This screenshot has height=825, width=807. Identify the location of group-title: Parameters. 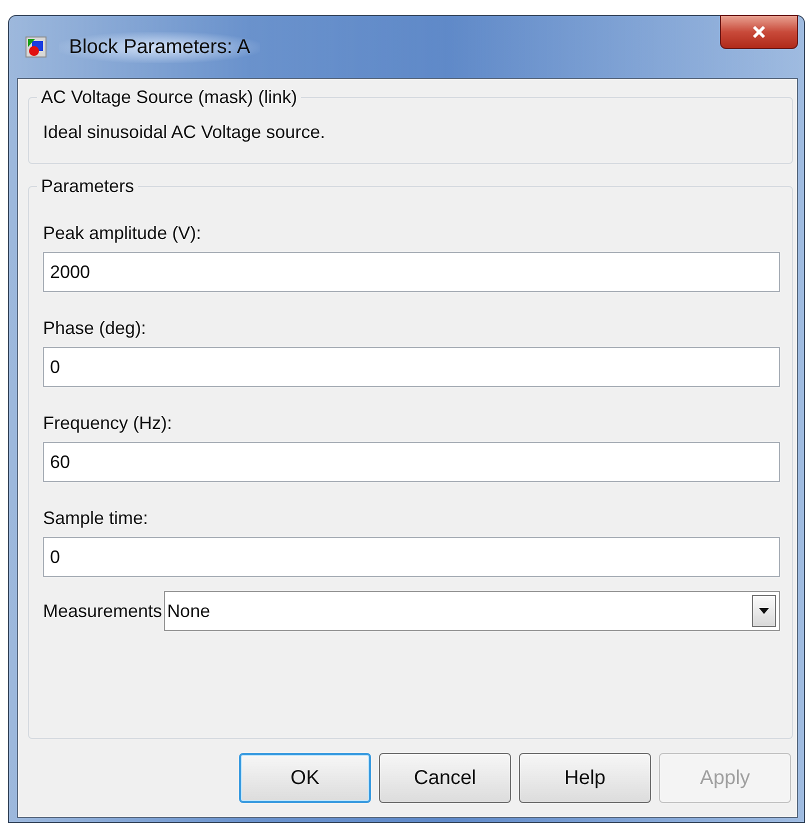
(88, 186).